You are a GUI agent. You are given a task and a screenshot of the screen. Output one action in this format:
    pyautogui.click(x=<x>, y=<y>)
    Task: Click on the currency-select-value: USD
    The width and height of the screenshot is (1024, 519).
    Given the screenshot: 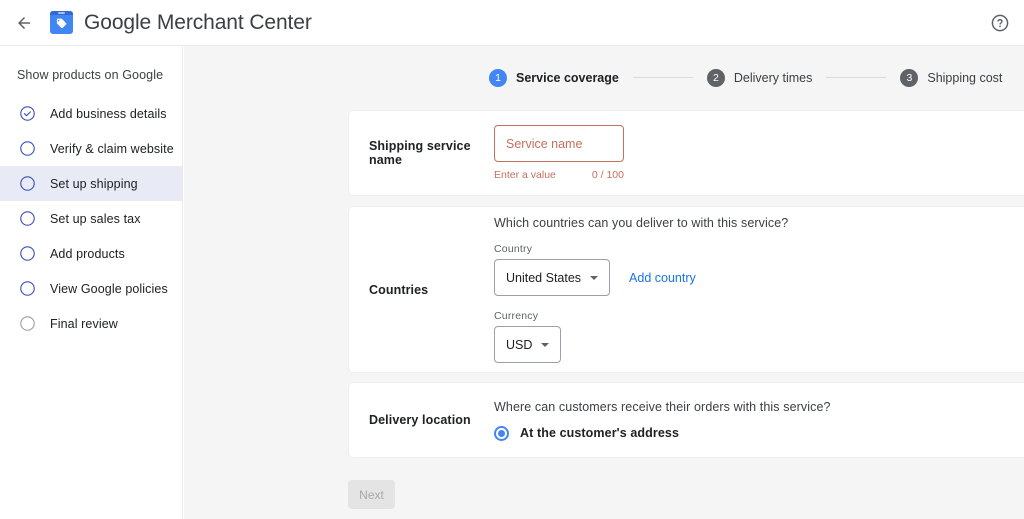 What is the action you would take?
    pyautogui.click(x=519, y=344)
    